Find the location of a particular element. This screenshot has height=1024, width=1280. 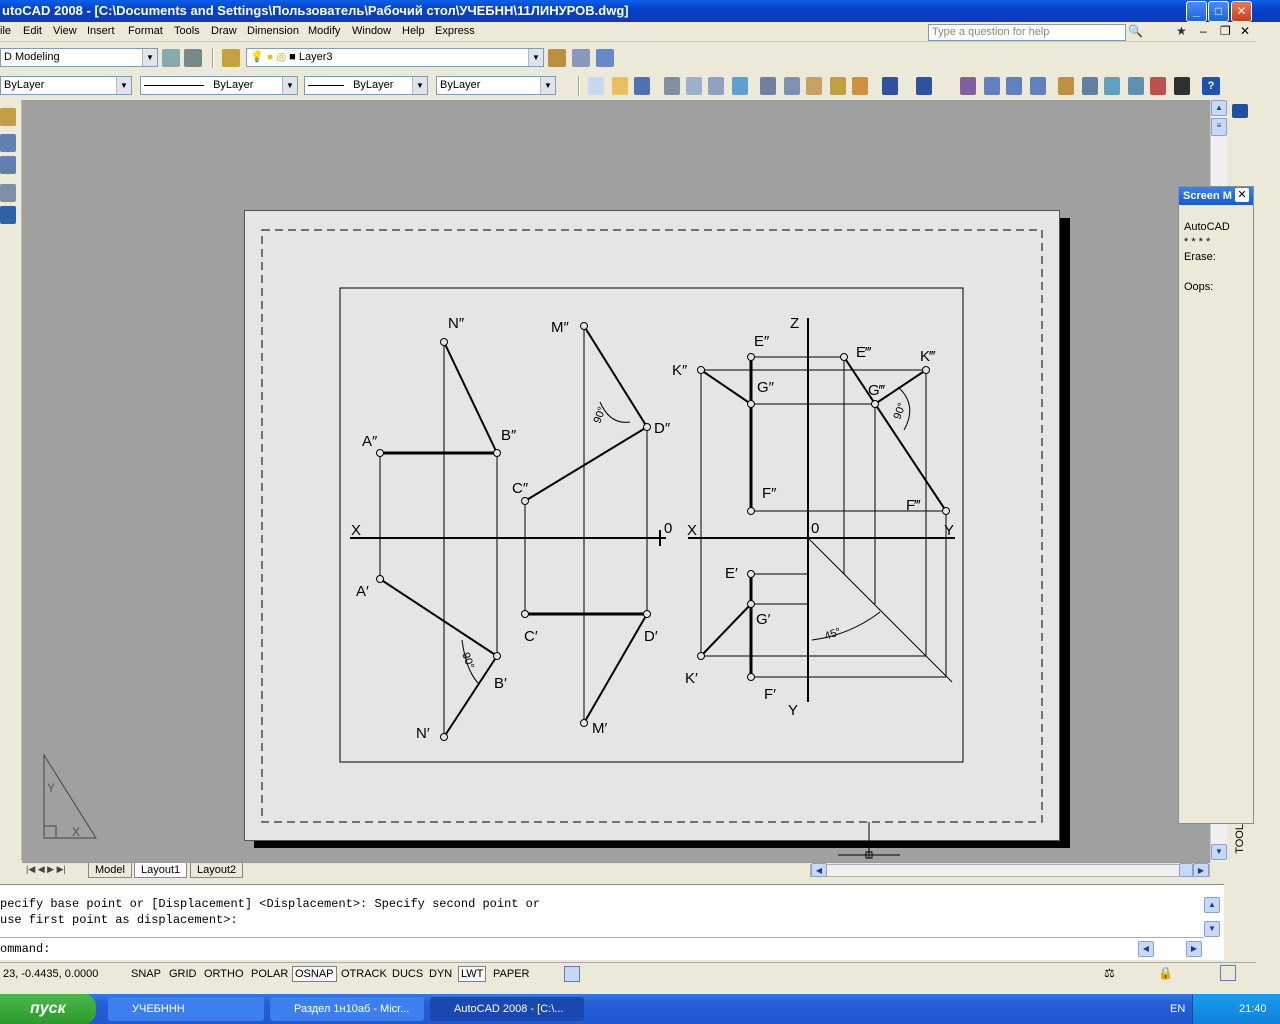

tool-palette-icon is located at coordinates (1240, 111).